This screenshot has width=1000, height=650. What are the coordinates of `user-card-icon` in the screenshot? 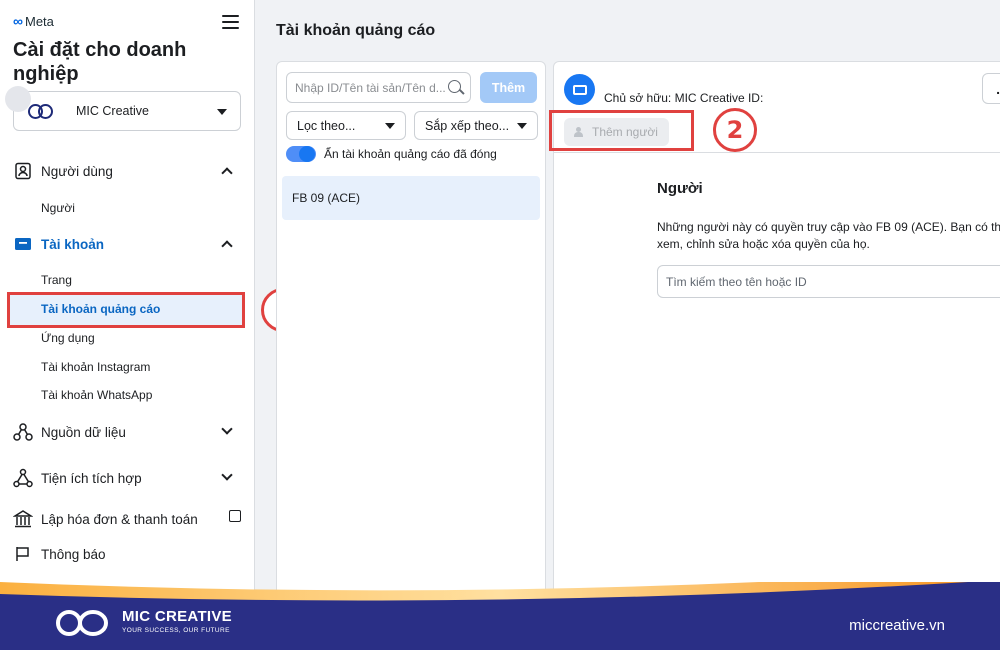 It's located at (23, 171).